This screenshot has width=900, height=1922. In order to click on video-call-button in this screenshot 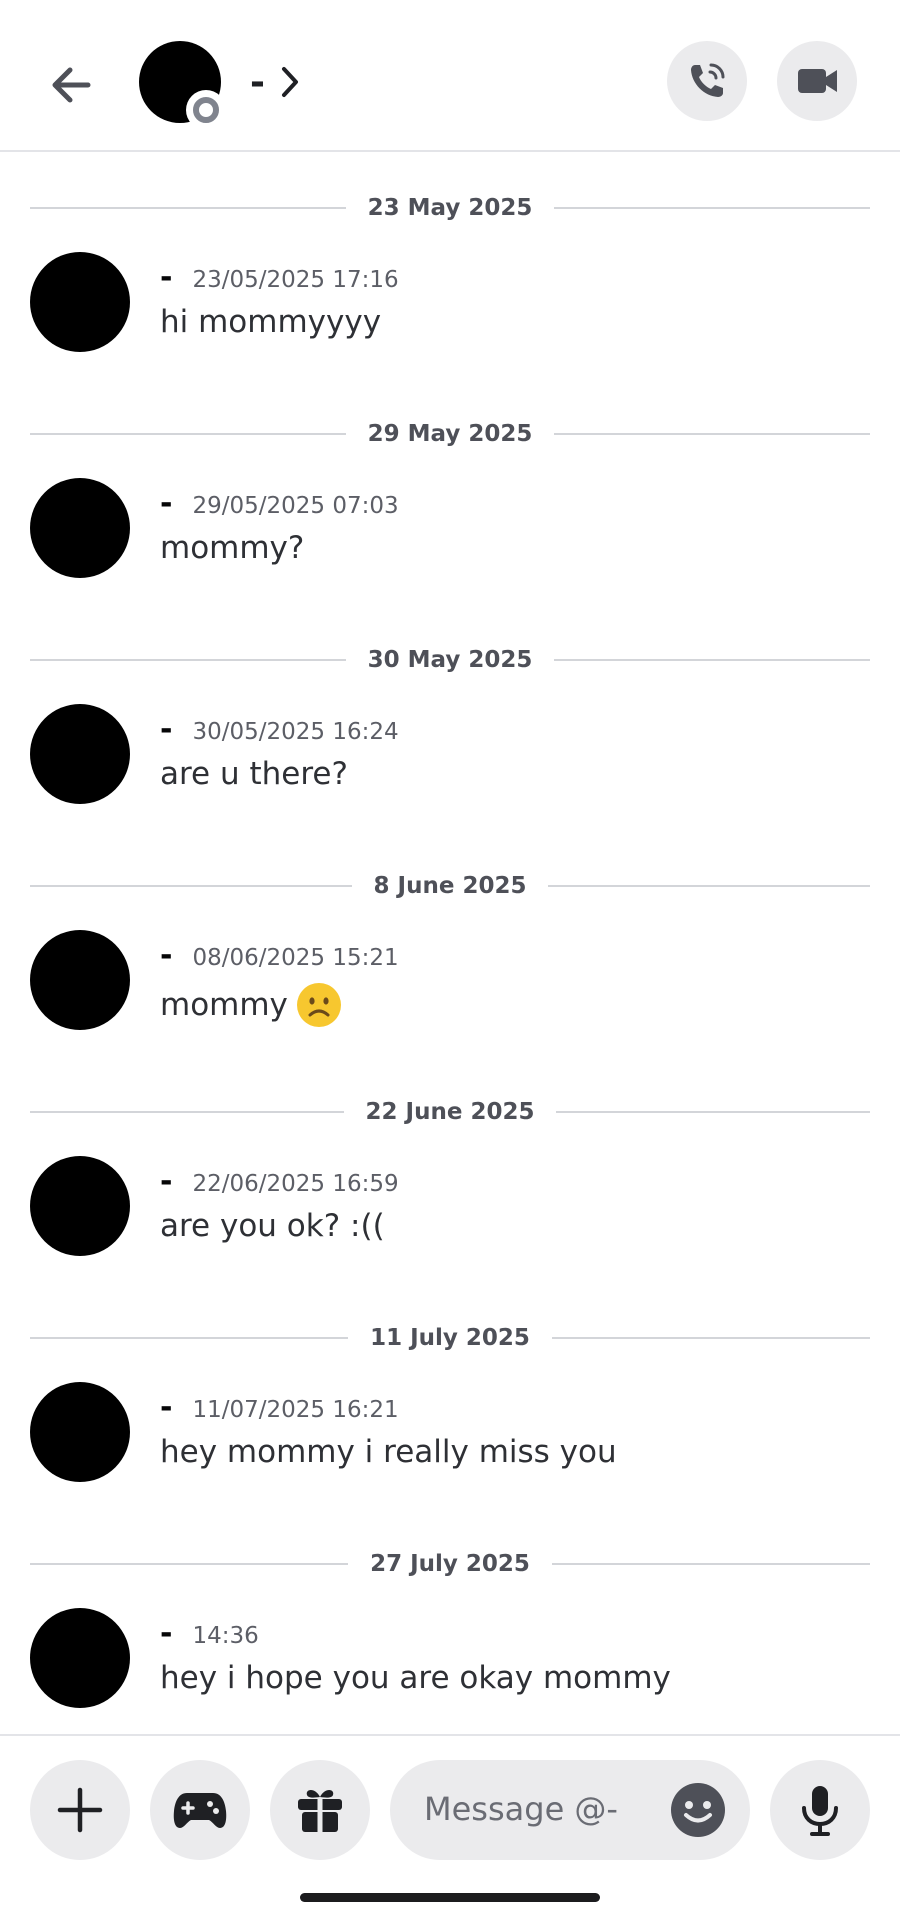, I will do `click(817, 81)`.